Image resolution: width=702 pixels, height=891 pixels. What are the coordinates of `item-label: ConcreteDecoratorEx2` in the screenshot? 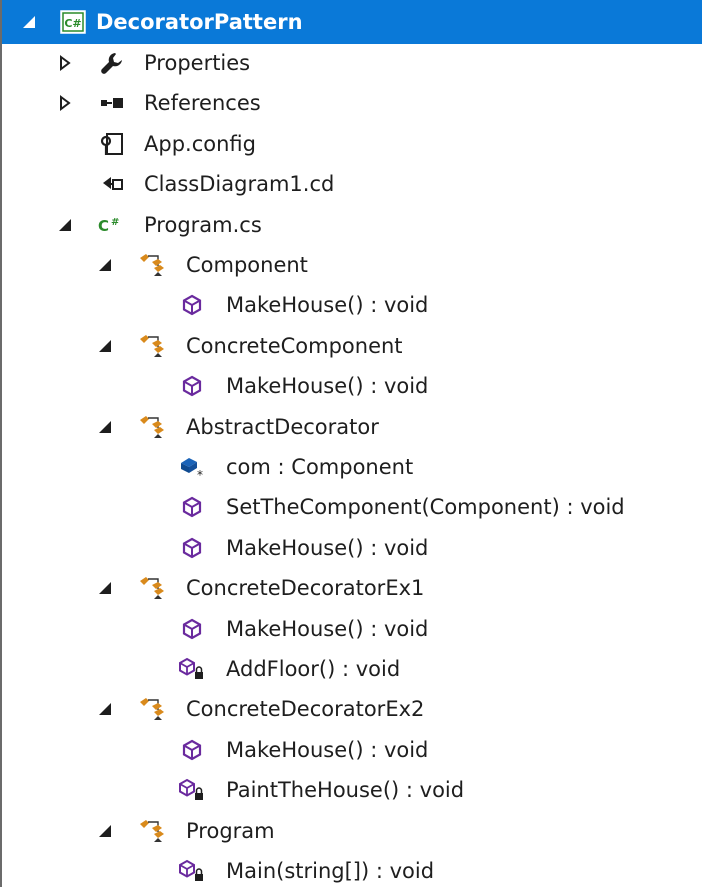 It's located at (305, 709).